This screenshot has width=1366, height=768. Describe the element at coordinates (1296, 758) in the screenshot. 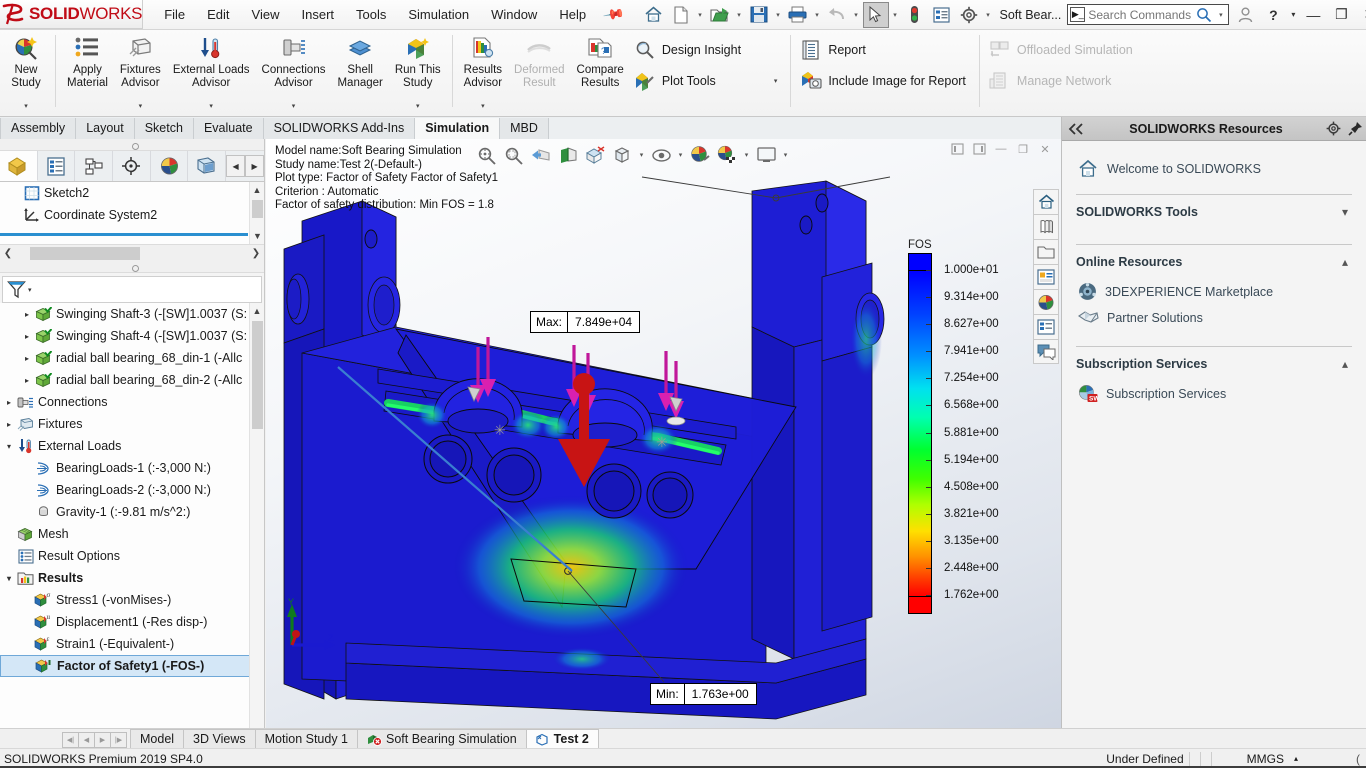

I see `units-caret-icon: ▴` at that location.